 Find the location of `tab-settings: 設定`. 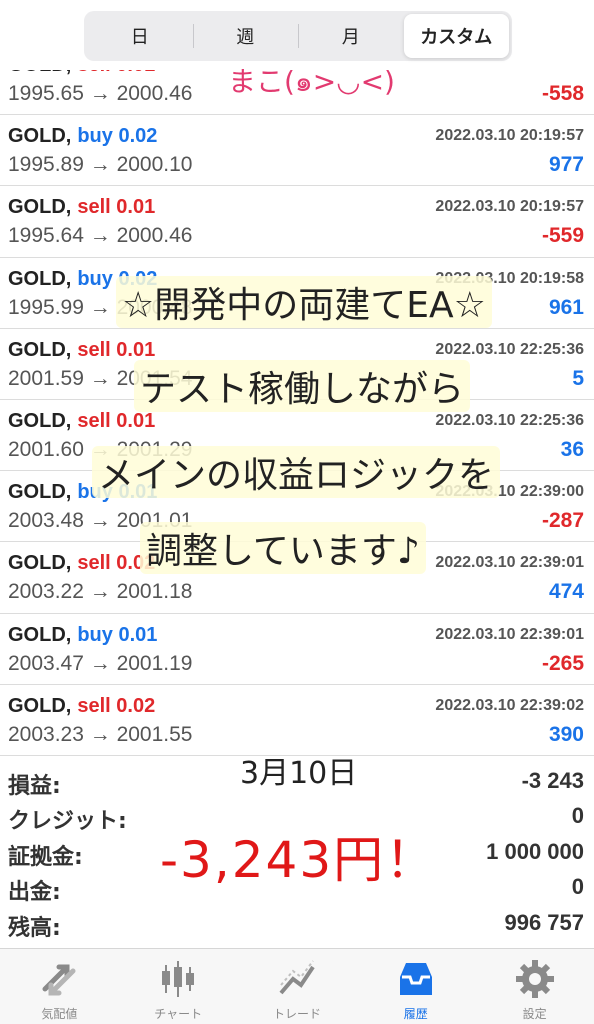

tab-settings: 設定 is located at coordinates (534, 986).